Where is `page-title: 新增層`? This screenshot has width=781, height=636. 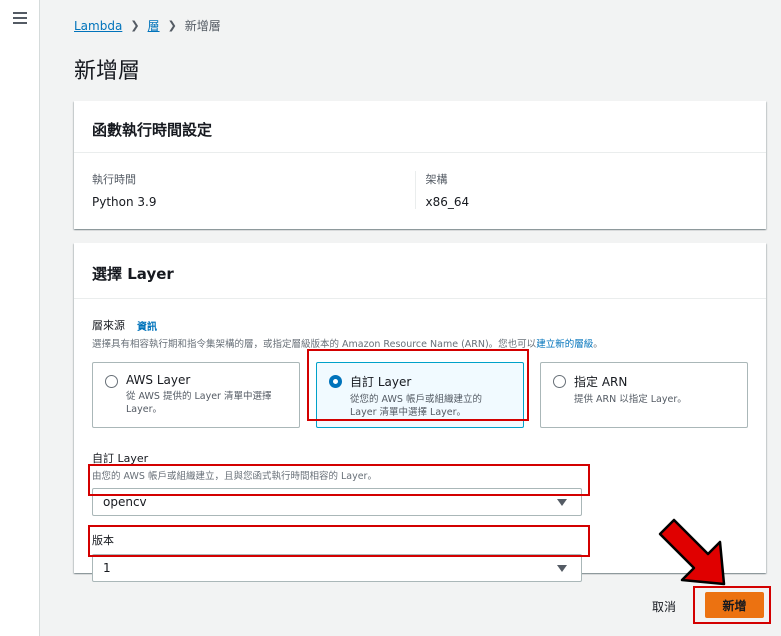 page-title: 新增層 is located at coordinates (107, 71).